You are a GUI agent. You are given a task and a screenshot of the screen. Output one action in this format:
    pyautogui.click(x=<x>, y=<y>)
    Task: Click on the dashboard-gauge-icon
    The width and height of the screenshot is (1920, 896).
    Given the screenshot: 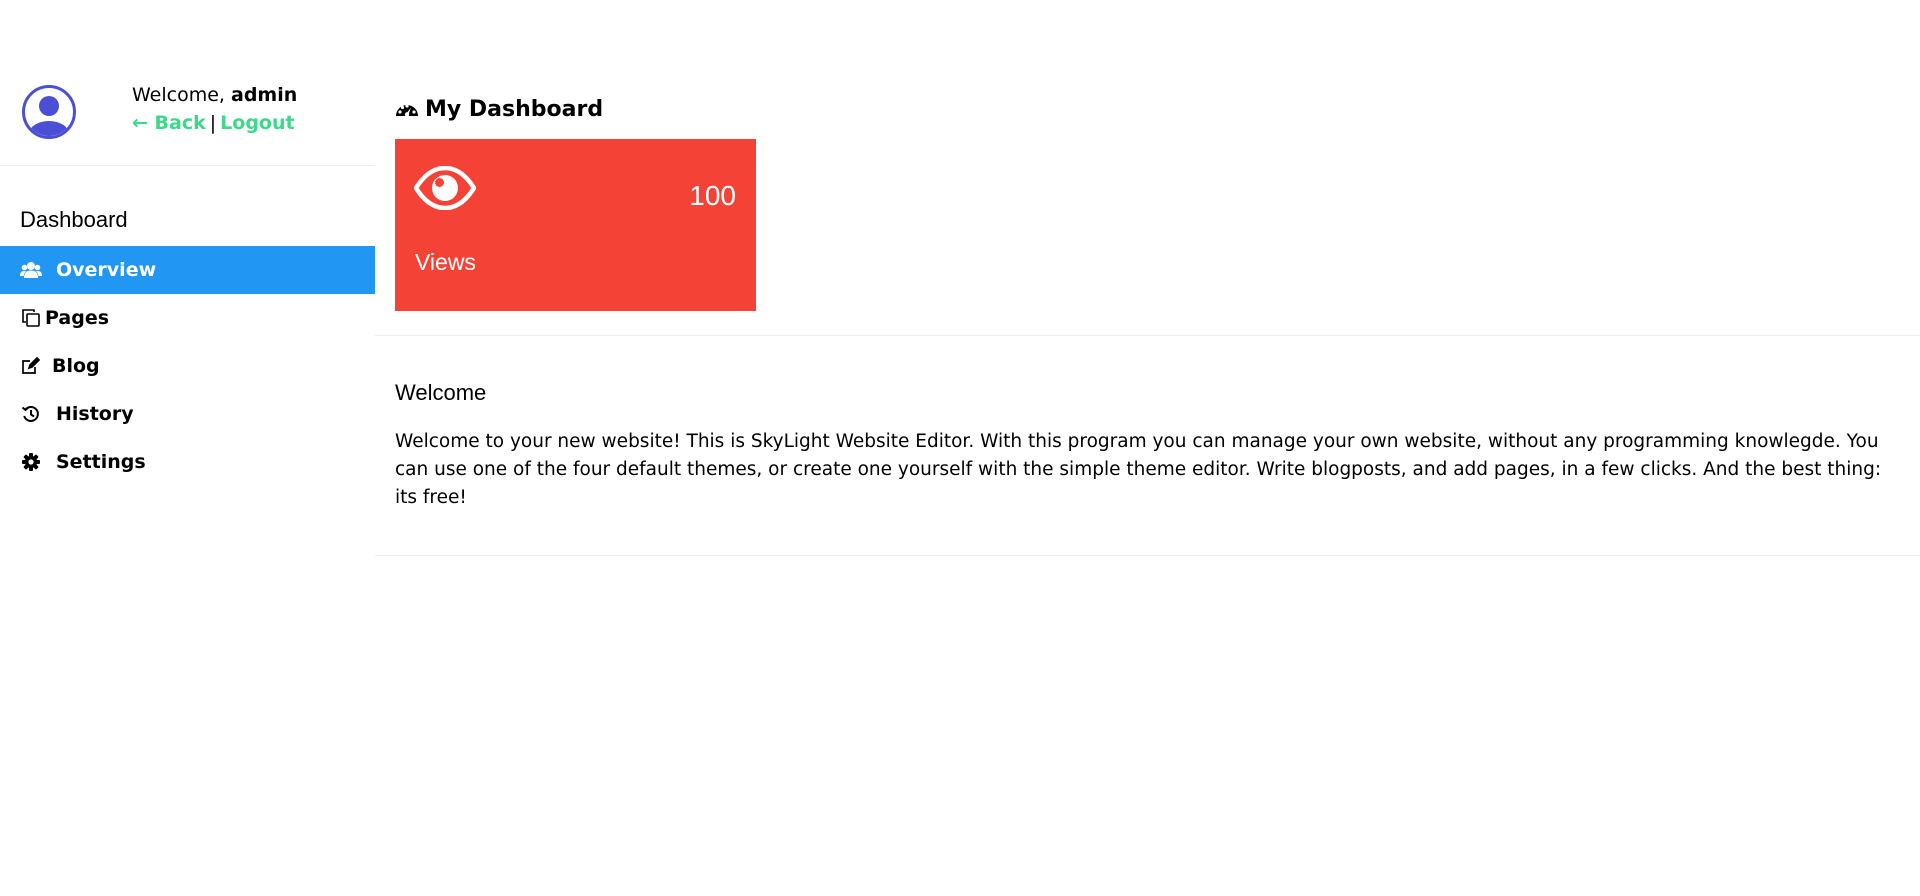 What is the action you would take?
    pyautogui.click(x=407, y=110)
    